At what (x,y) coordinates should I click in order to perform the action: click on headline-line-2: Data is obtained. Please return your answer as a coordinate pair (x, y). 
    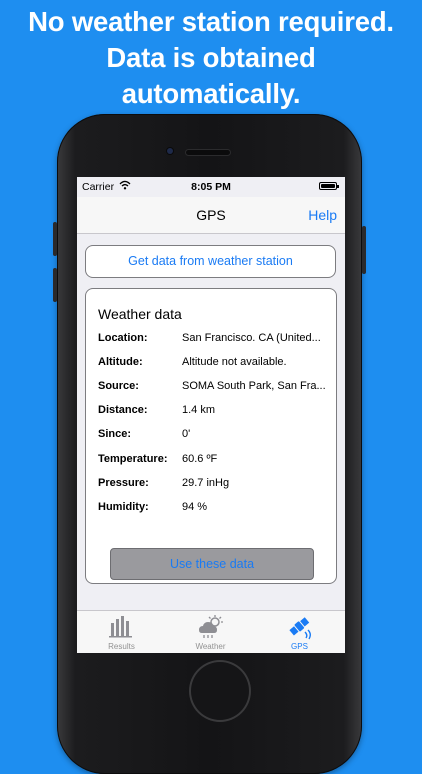
    Looking at the image, I should click on (211, 57).